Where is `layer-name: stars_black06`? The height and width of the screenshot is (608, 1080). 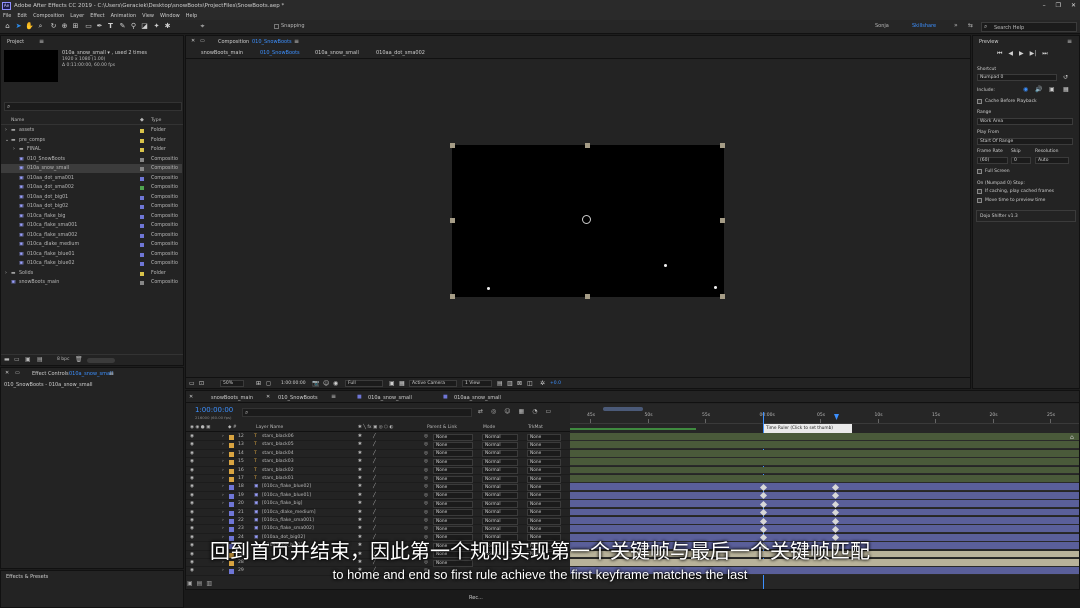
layer-name: stars_black06 is located at coordinates (278, 437).